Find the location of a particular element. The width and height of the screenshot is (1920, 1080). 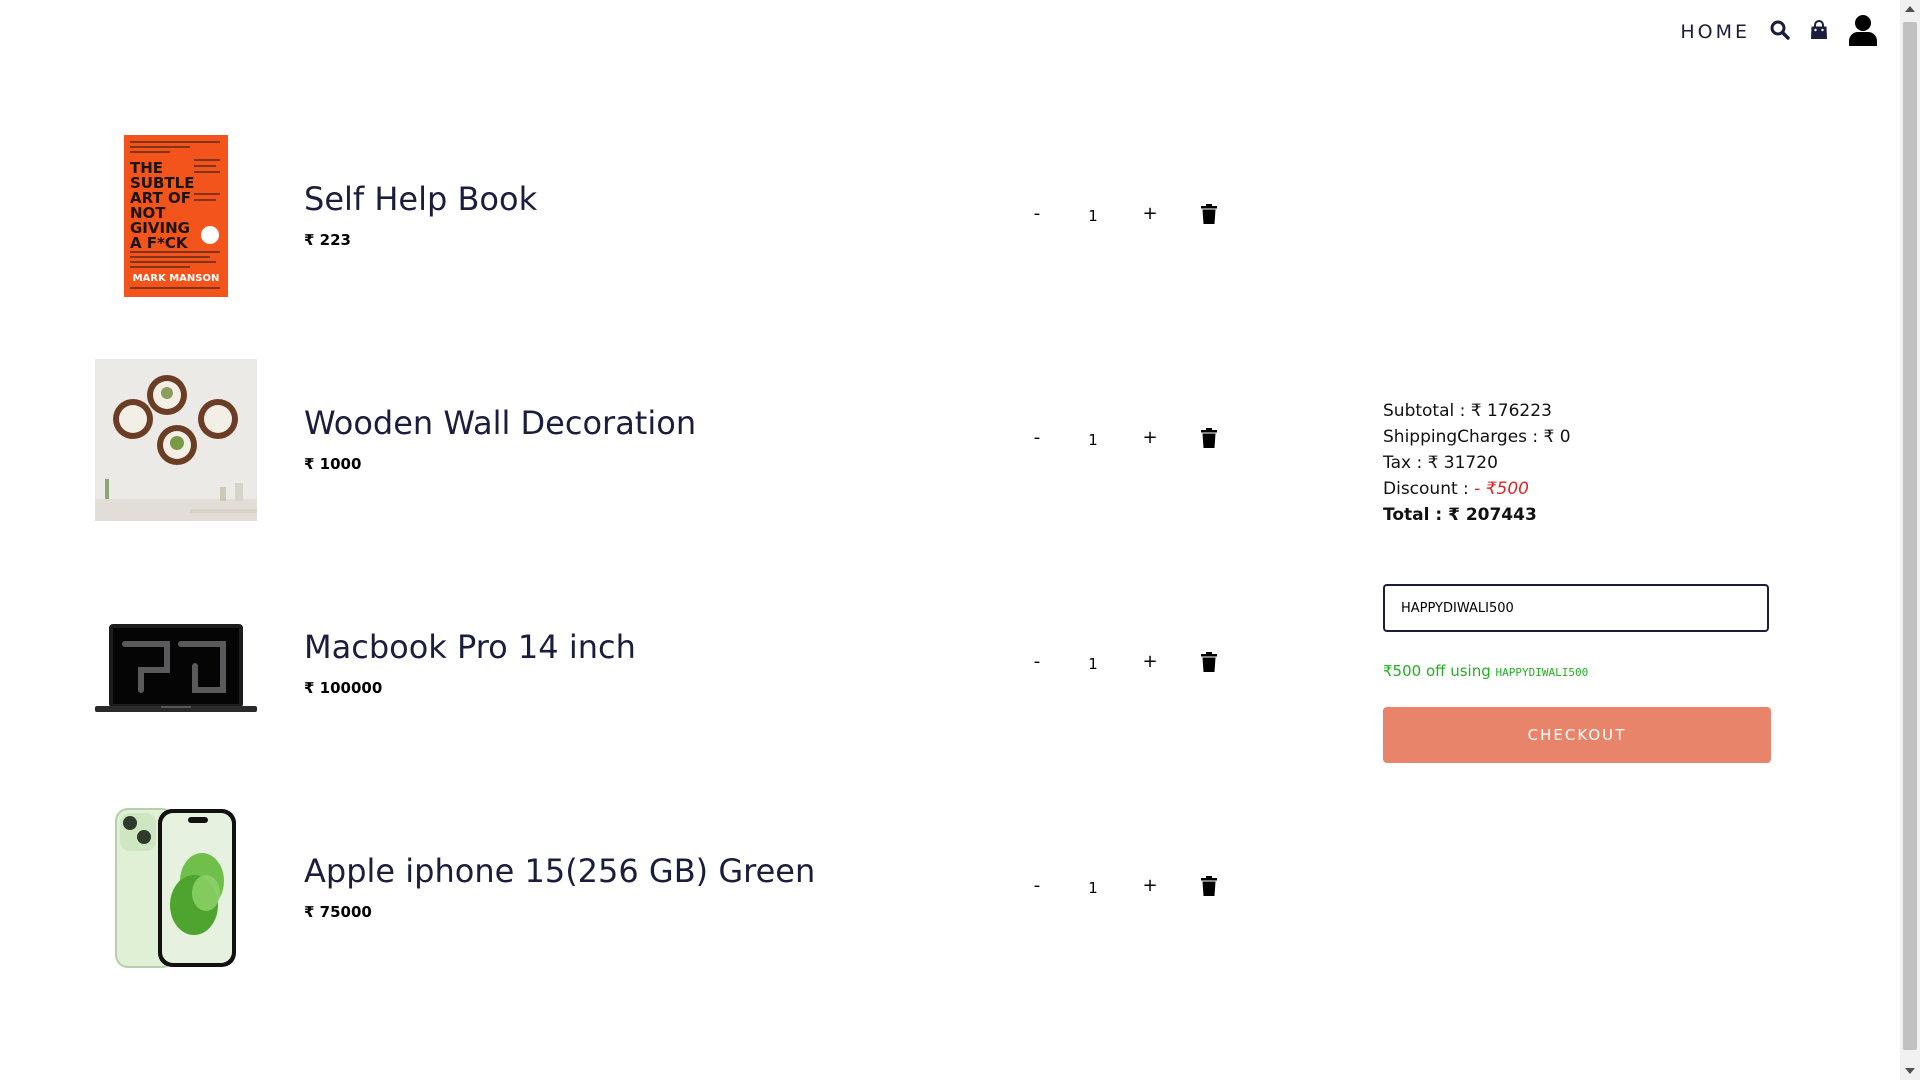

shipping-line: ShippingCharges : ₹ 0 is located at coordinates (1477, 437).